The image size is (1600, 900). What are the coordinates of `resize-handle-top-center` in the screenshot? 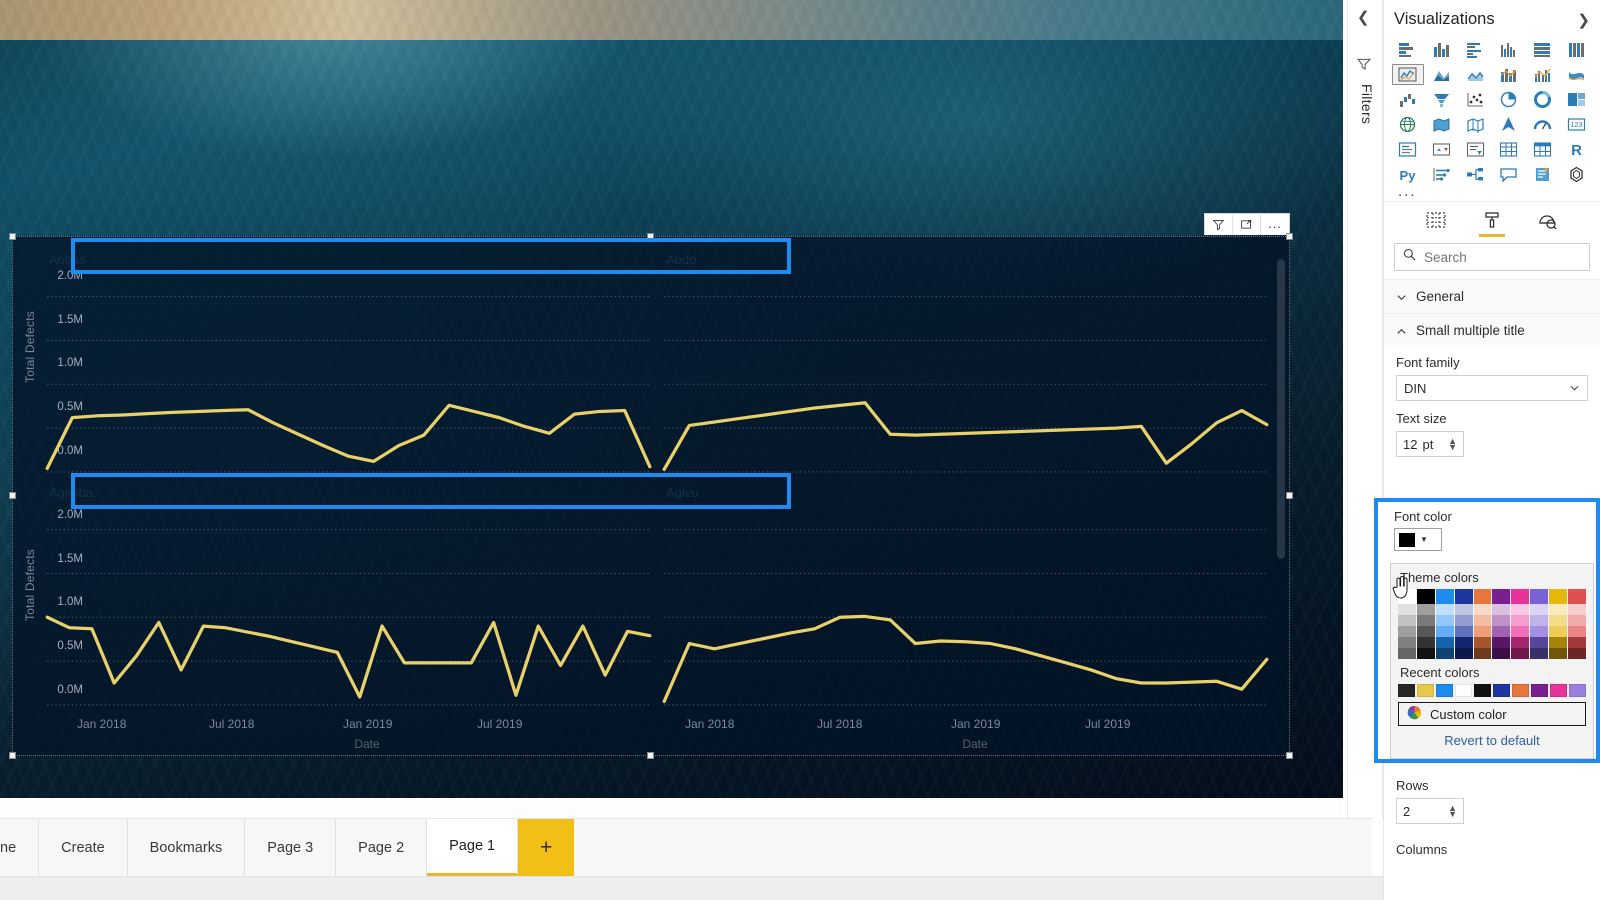 It's located at (650, 236).